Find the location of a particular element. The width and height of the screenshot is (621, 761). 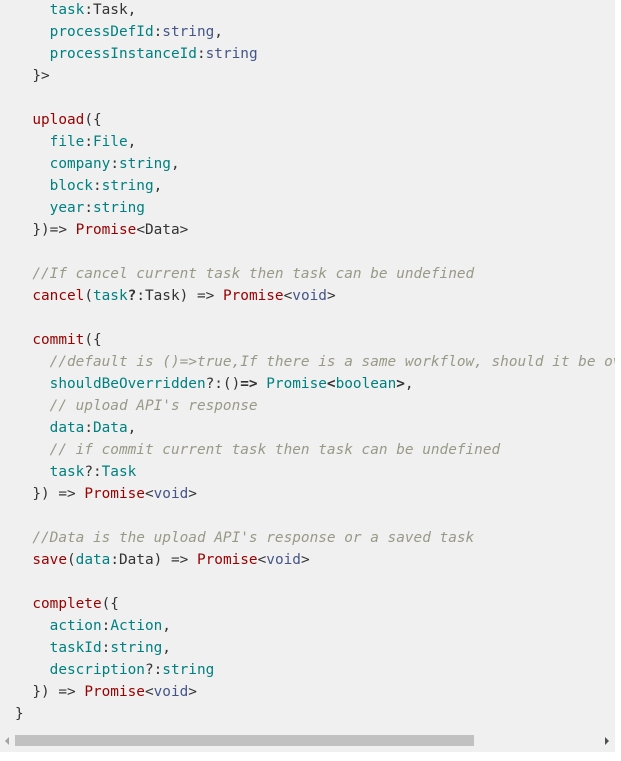

code-token: <Data> is located at coordinates (162, 230).